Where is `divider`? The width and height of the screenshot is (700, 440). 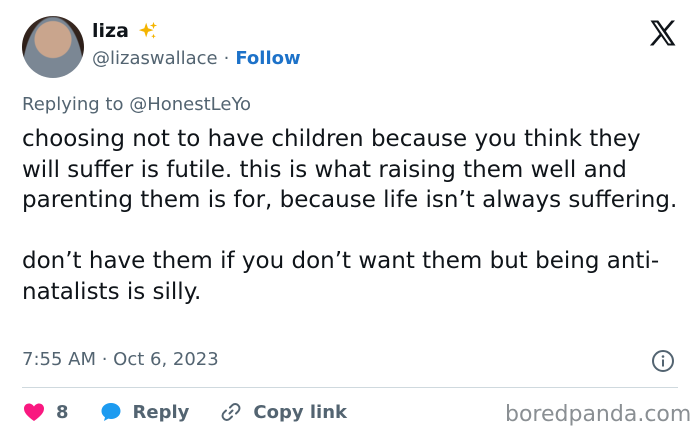 divider is located at coordinates (350, 387).